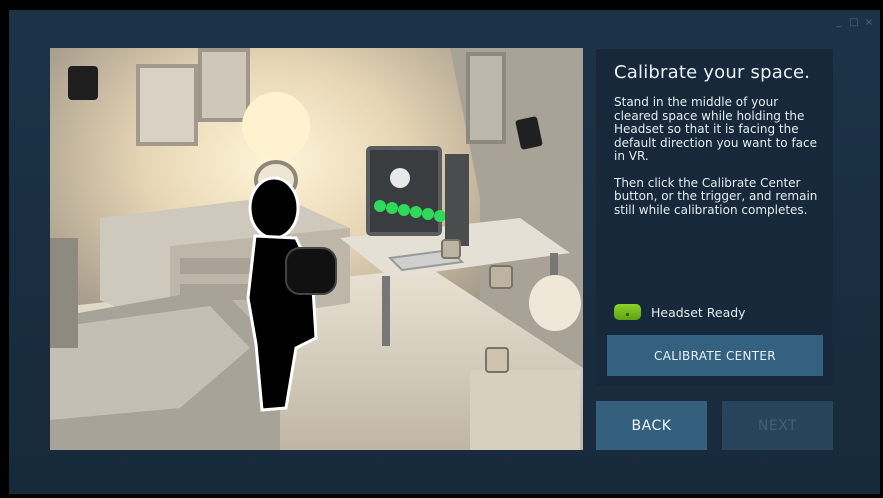  Describe the element at coordinates (627, 312) in the screenshot. I see `headset-status-icon` at that location.